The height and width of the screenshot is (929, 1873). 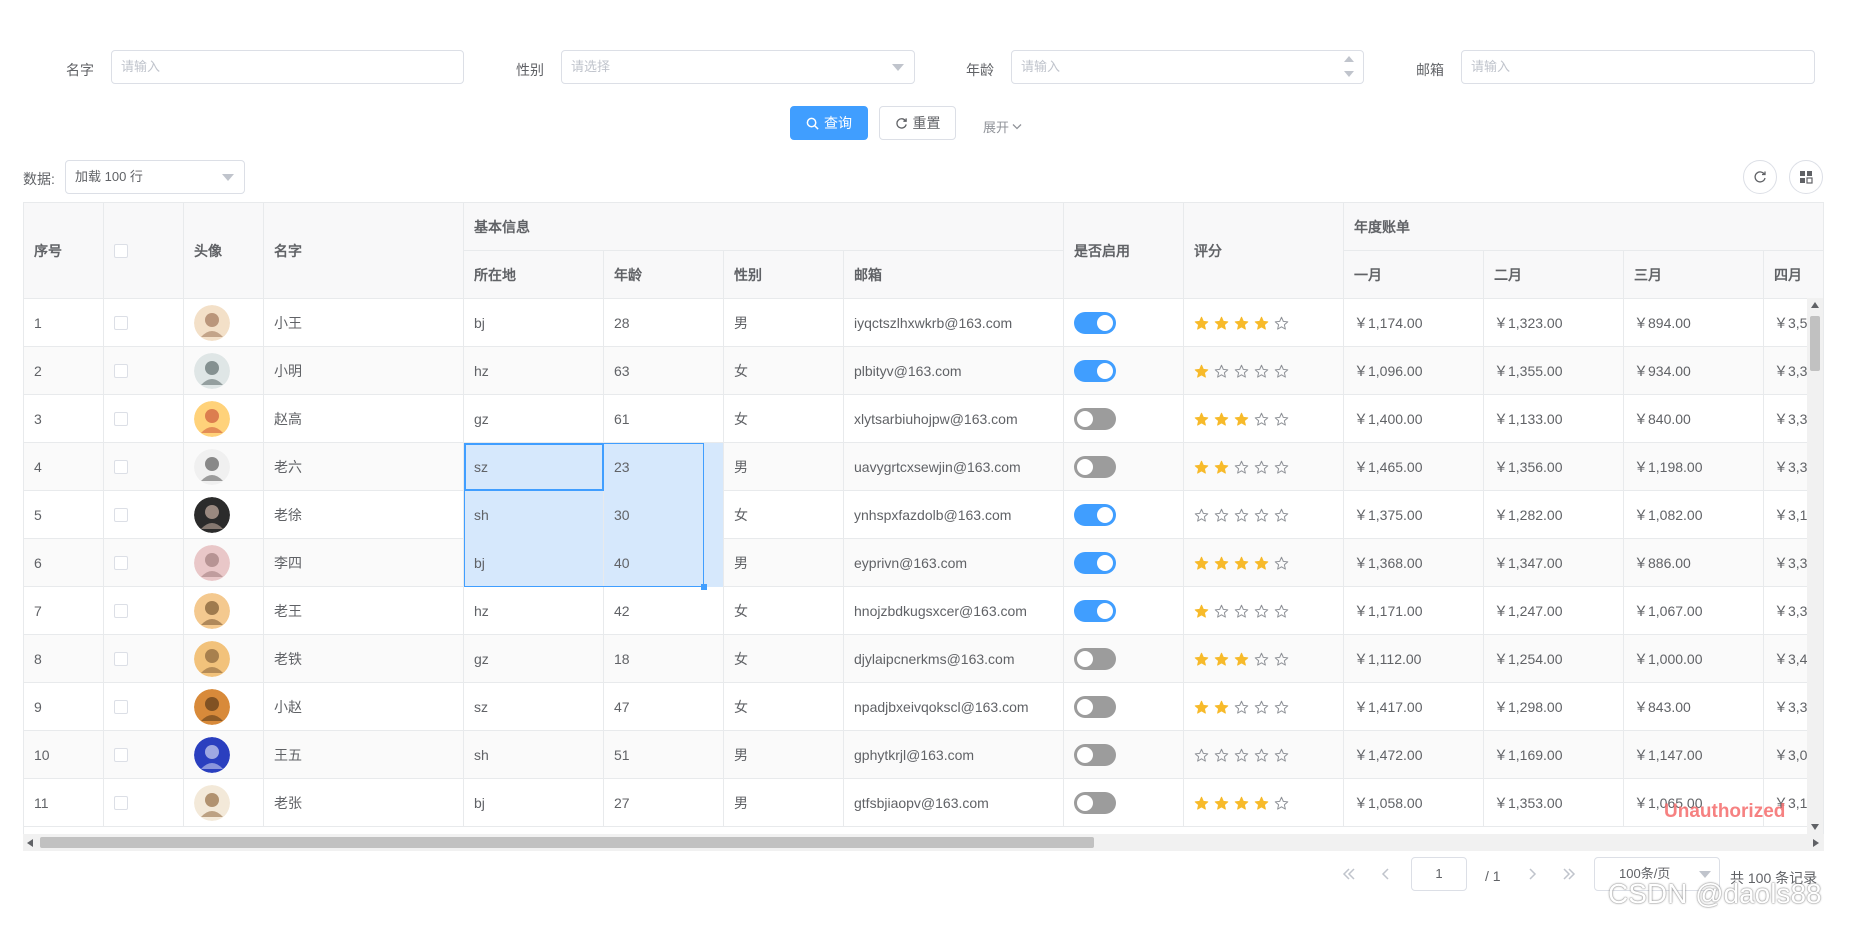 What do you see at coordinates (954, 563) in the screenshot?
I see `cell-email: eyprivn@163.com` at bounding box center [954, 563].